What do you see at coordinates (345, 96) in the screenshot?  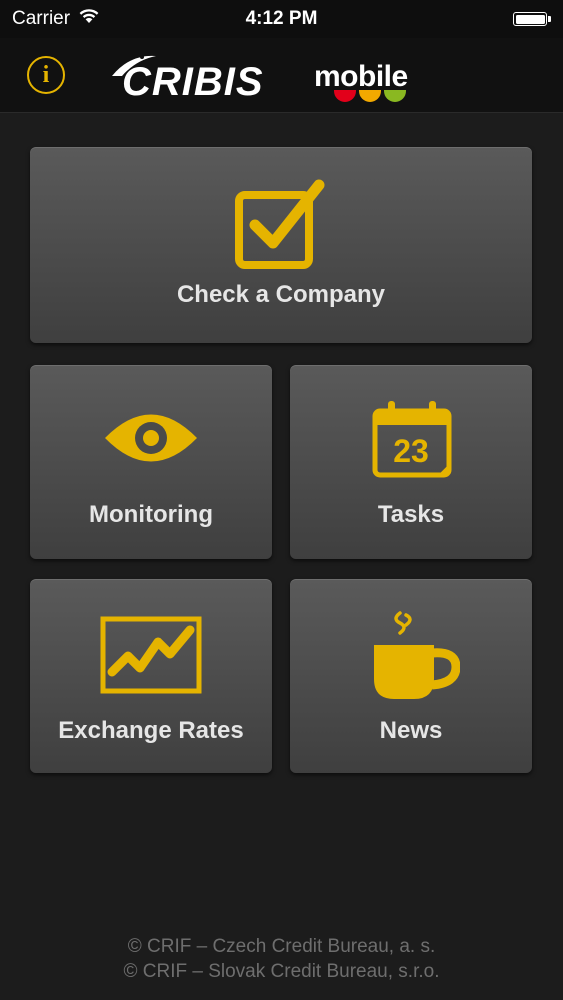 I see `logo-dot-red` at bounding box center [345, 96].